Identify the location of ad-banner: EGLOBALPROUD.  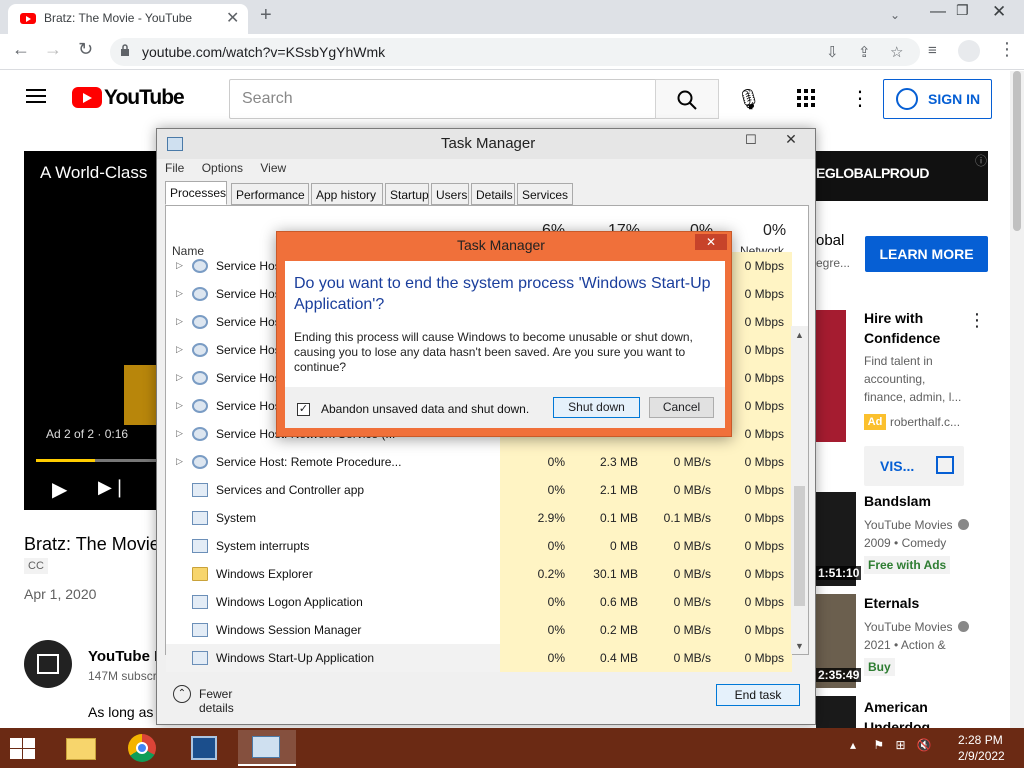
(902, 176).